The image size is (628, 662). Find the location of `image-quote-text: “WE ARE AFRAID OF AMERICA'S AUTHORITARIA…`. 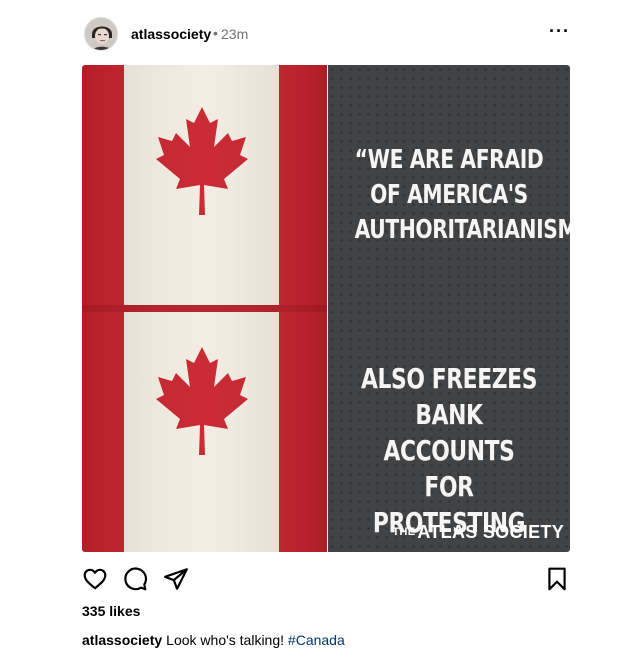

image-quote-text: “WE ARE AFRAID OF AMERICA'S AUTHORITARIA… is located at coordinates (462, 195).